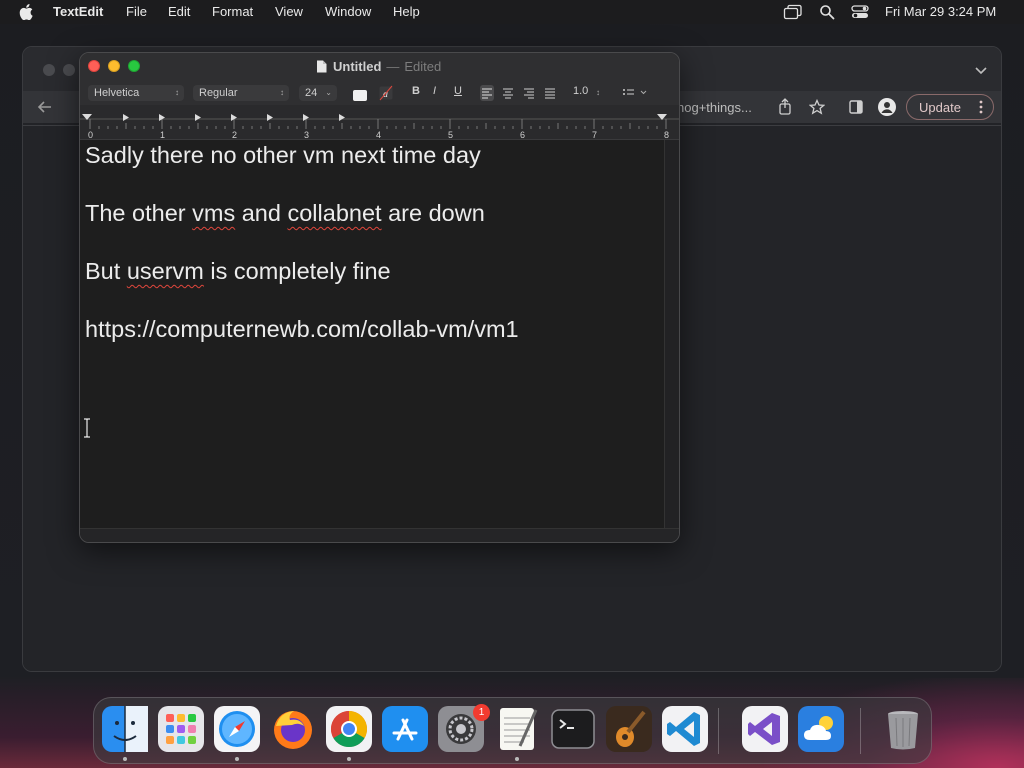 Image resolution: width=1024 pixels, height=768 pixels. I want to click on profile-avatar-icon, so click(887, 107).